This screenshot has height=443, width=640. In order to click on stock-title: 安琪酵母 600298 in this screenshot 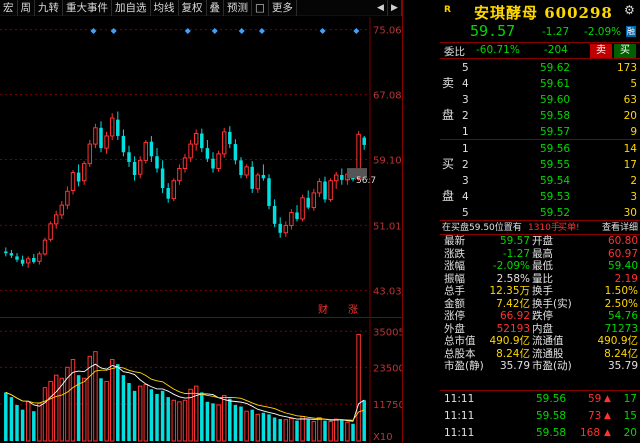, I will do `click(543, 12)`.